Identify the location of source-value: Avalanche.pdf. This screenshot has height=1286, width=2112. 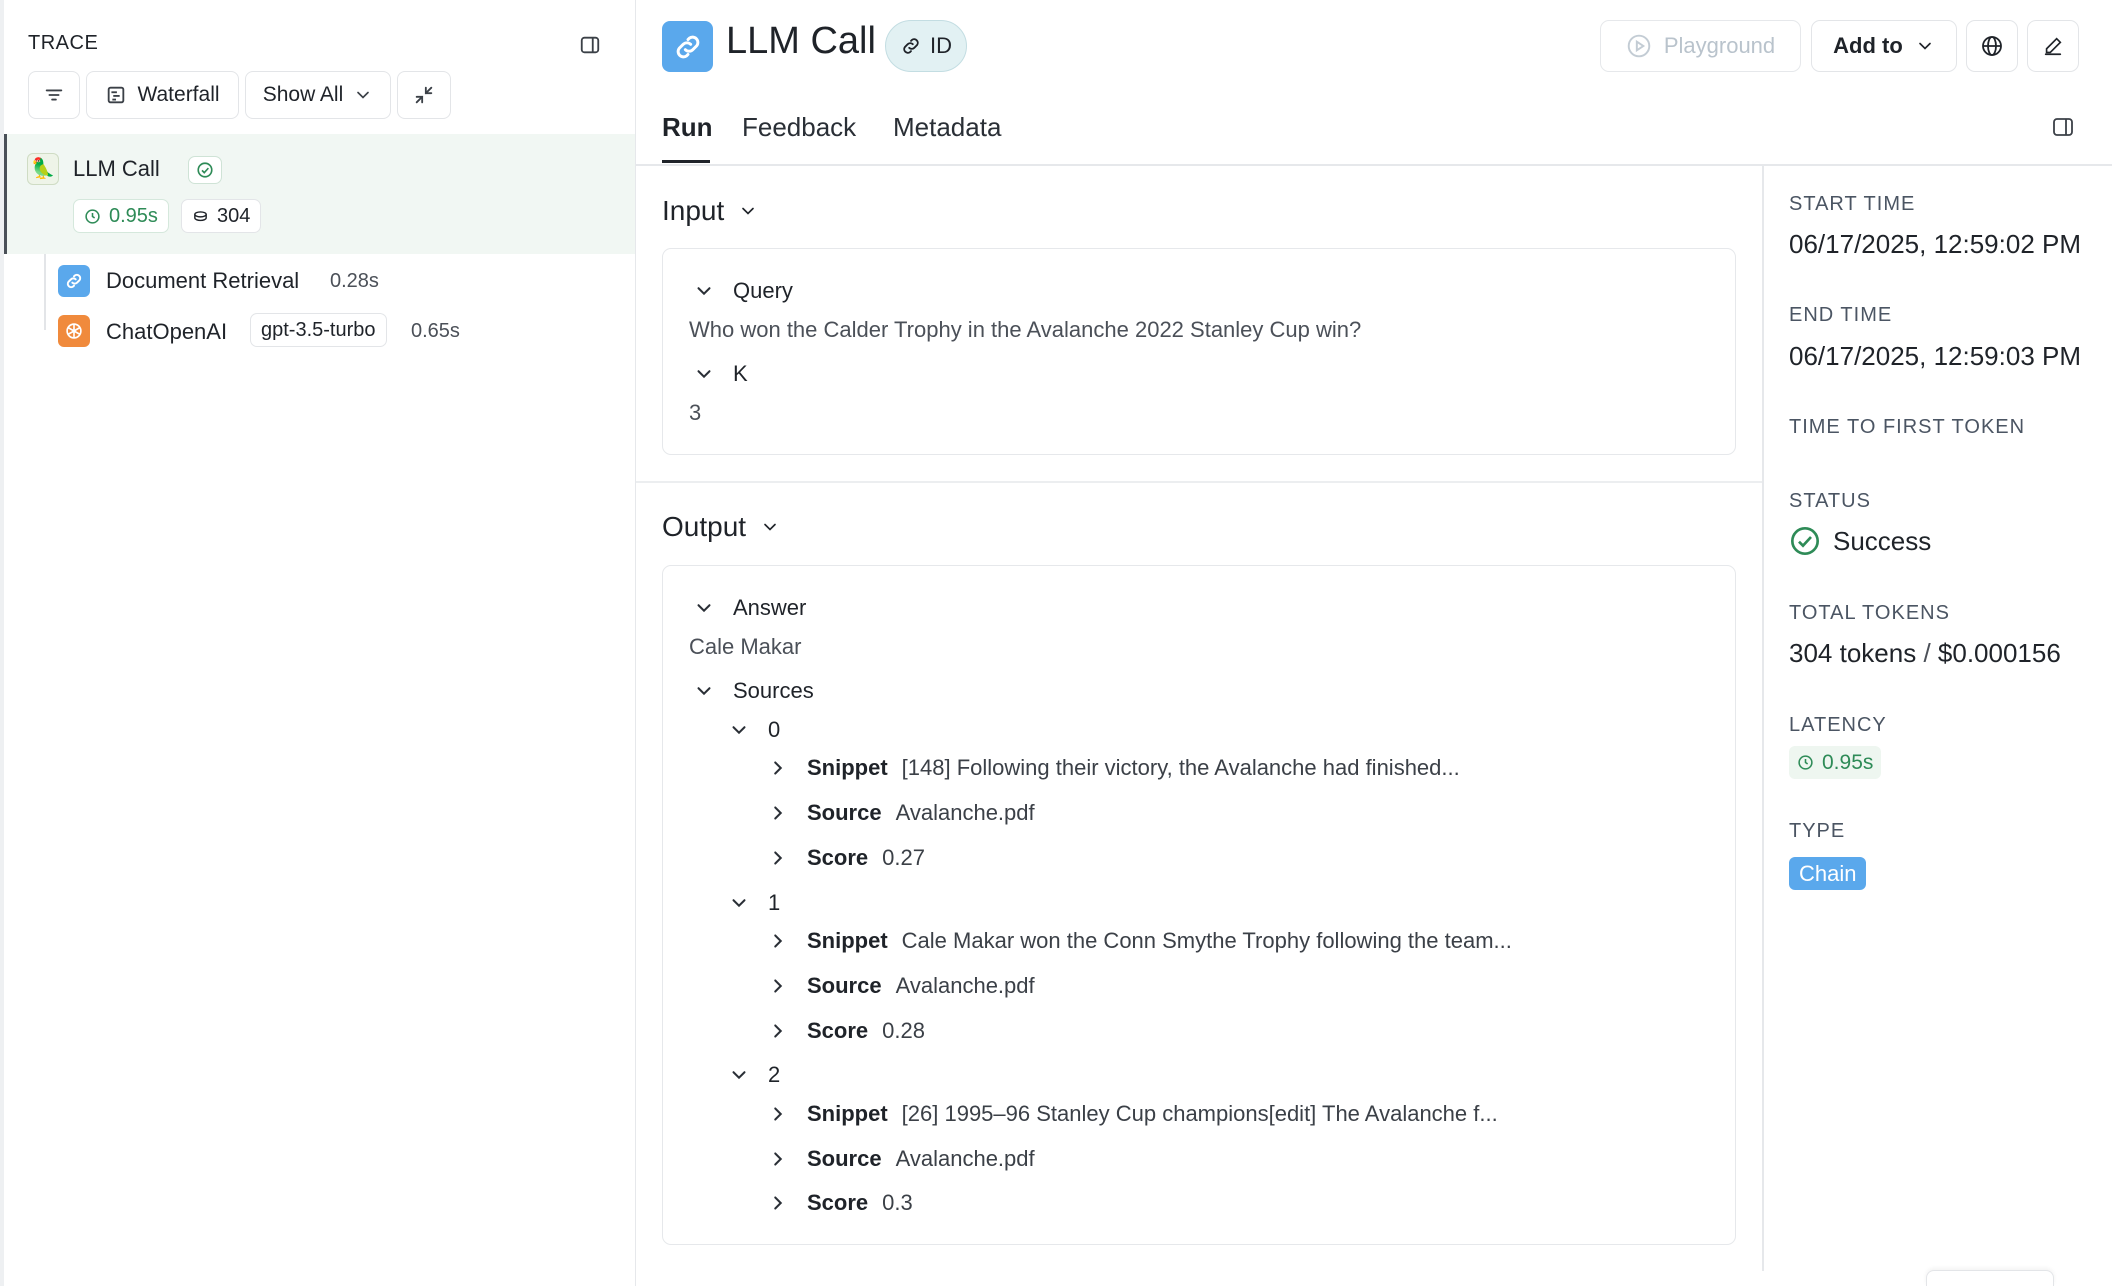
(965, 1158).